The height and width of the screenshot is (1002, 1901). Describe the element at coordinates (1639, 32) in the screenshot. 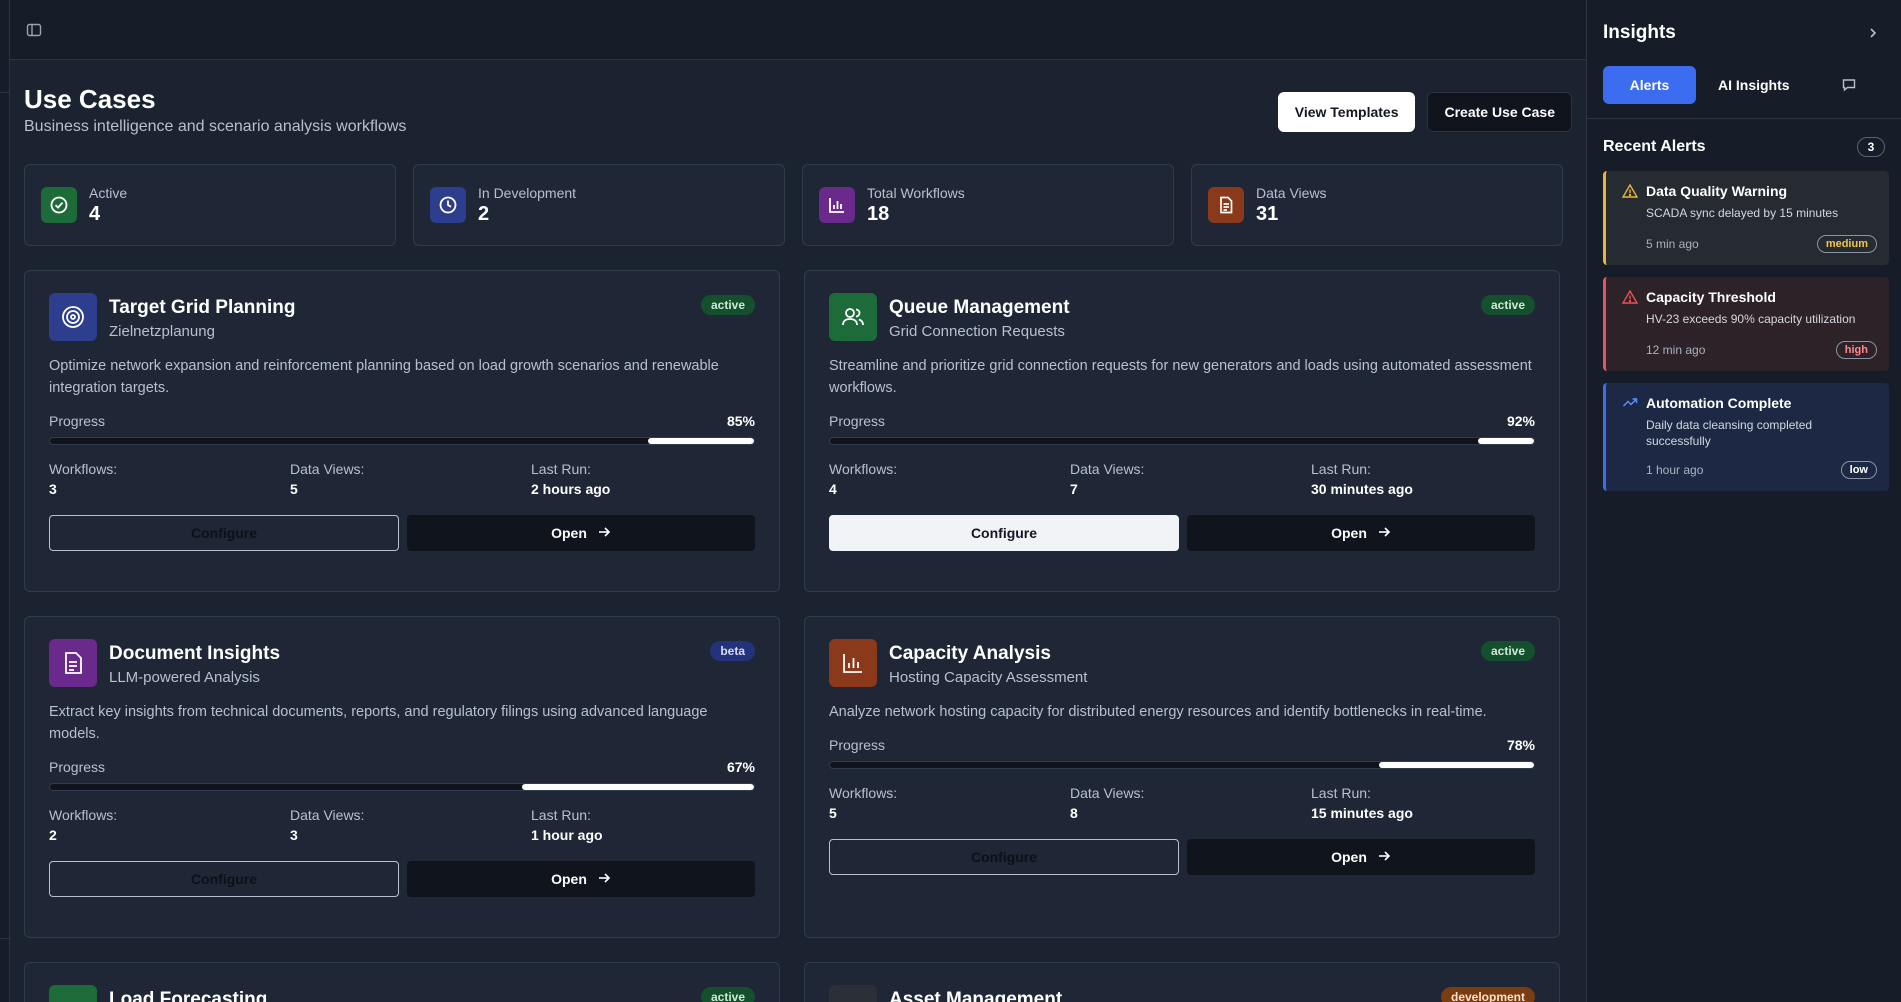

I see `panel-title: Insights` at that location.